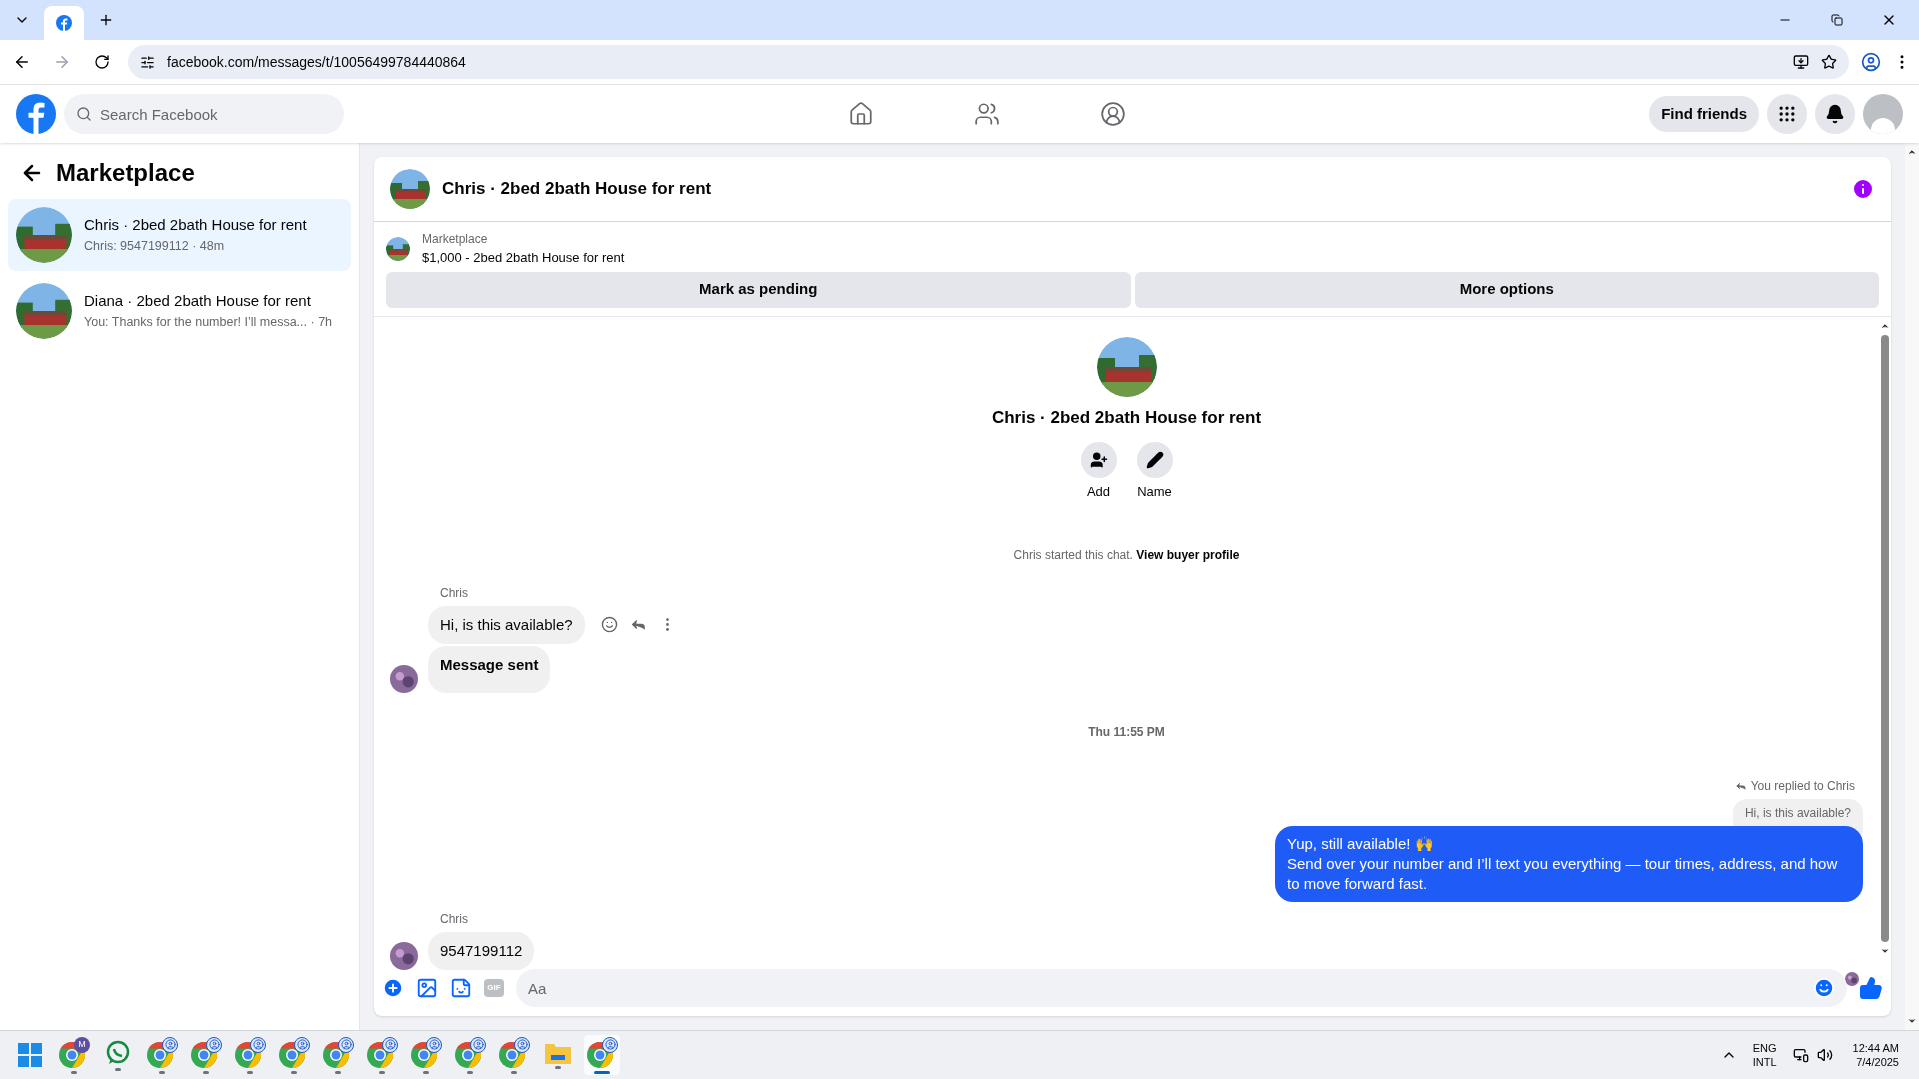 Image resolution: width=1919 pixels, height=1079 pixels. Describe the element at coordinates (609, 625) in the screenshot. I see `react-icon` at that location.